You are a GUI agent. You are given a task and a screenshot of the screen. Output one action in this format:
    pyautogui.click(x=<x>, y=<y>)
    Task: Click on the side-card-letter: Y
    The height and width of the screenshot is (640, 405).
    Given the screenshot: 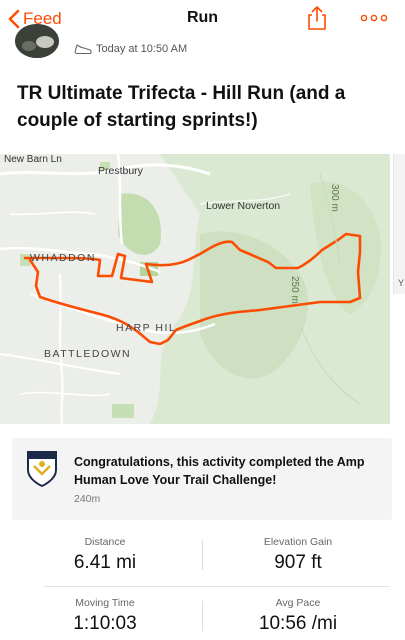 What is the action you would take?
    pyautogui.click(x=401, y=283)
    